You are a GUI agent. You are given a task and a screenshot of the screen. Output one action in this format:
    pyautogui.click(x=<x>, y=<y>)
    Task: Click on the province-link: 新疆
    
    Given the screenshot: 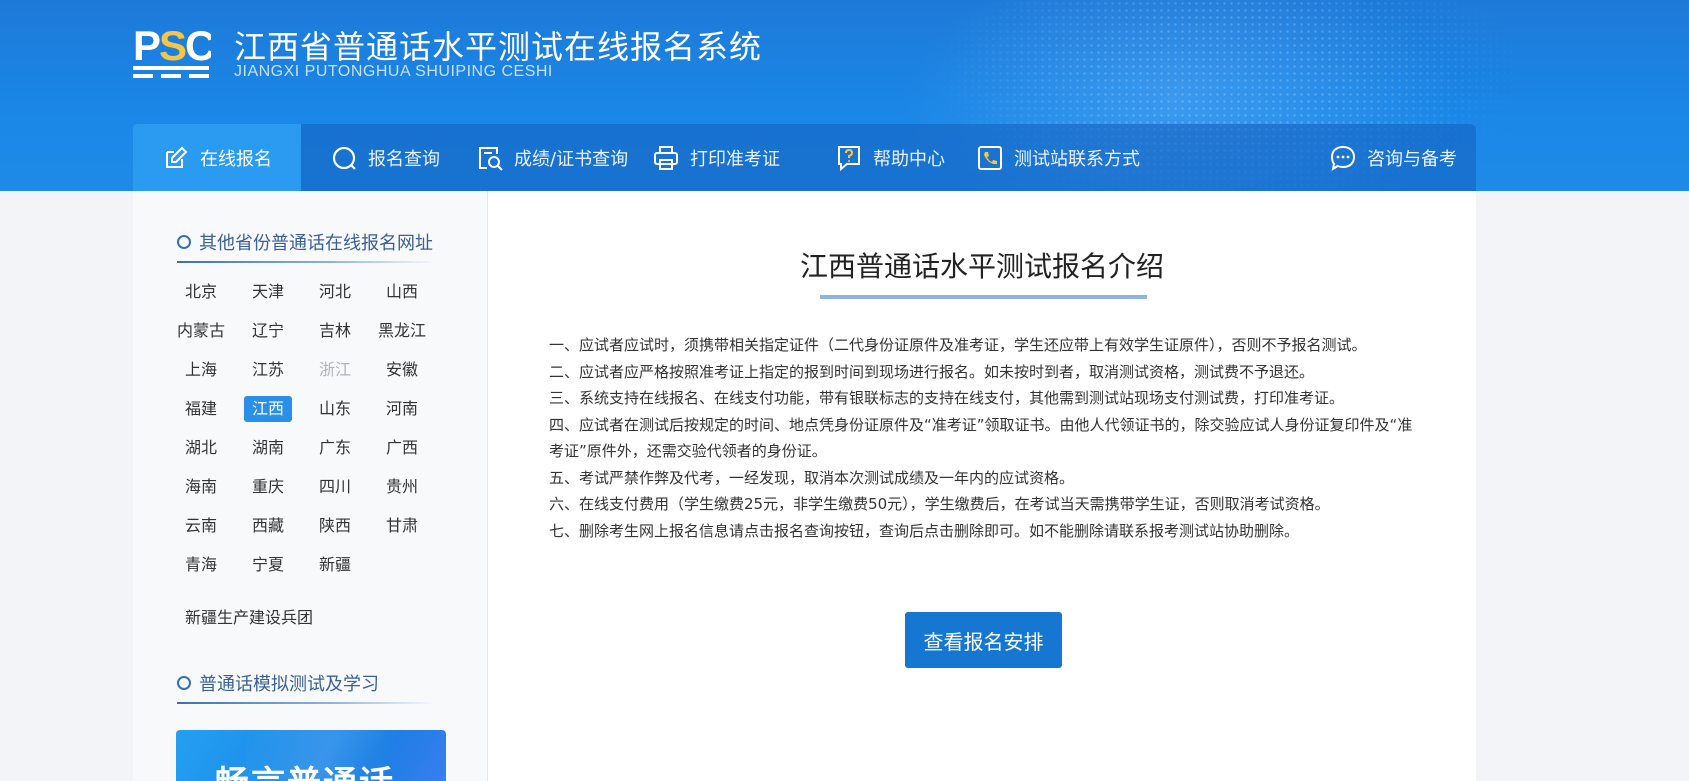 What is the action you would take?
    pyautogui.click(x=335, y=565)
    